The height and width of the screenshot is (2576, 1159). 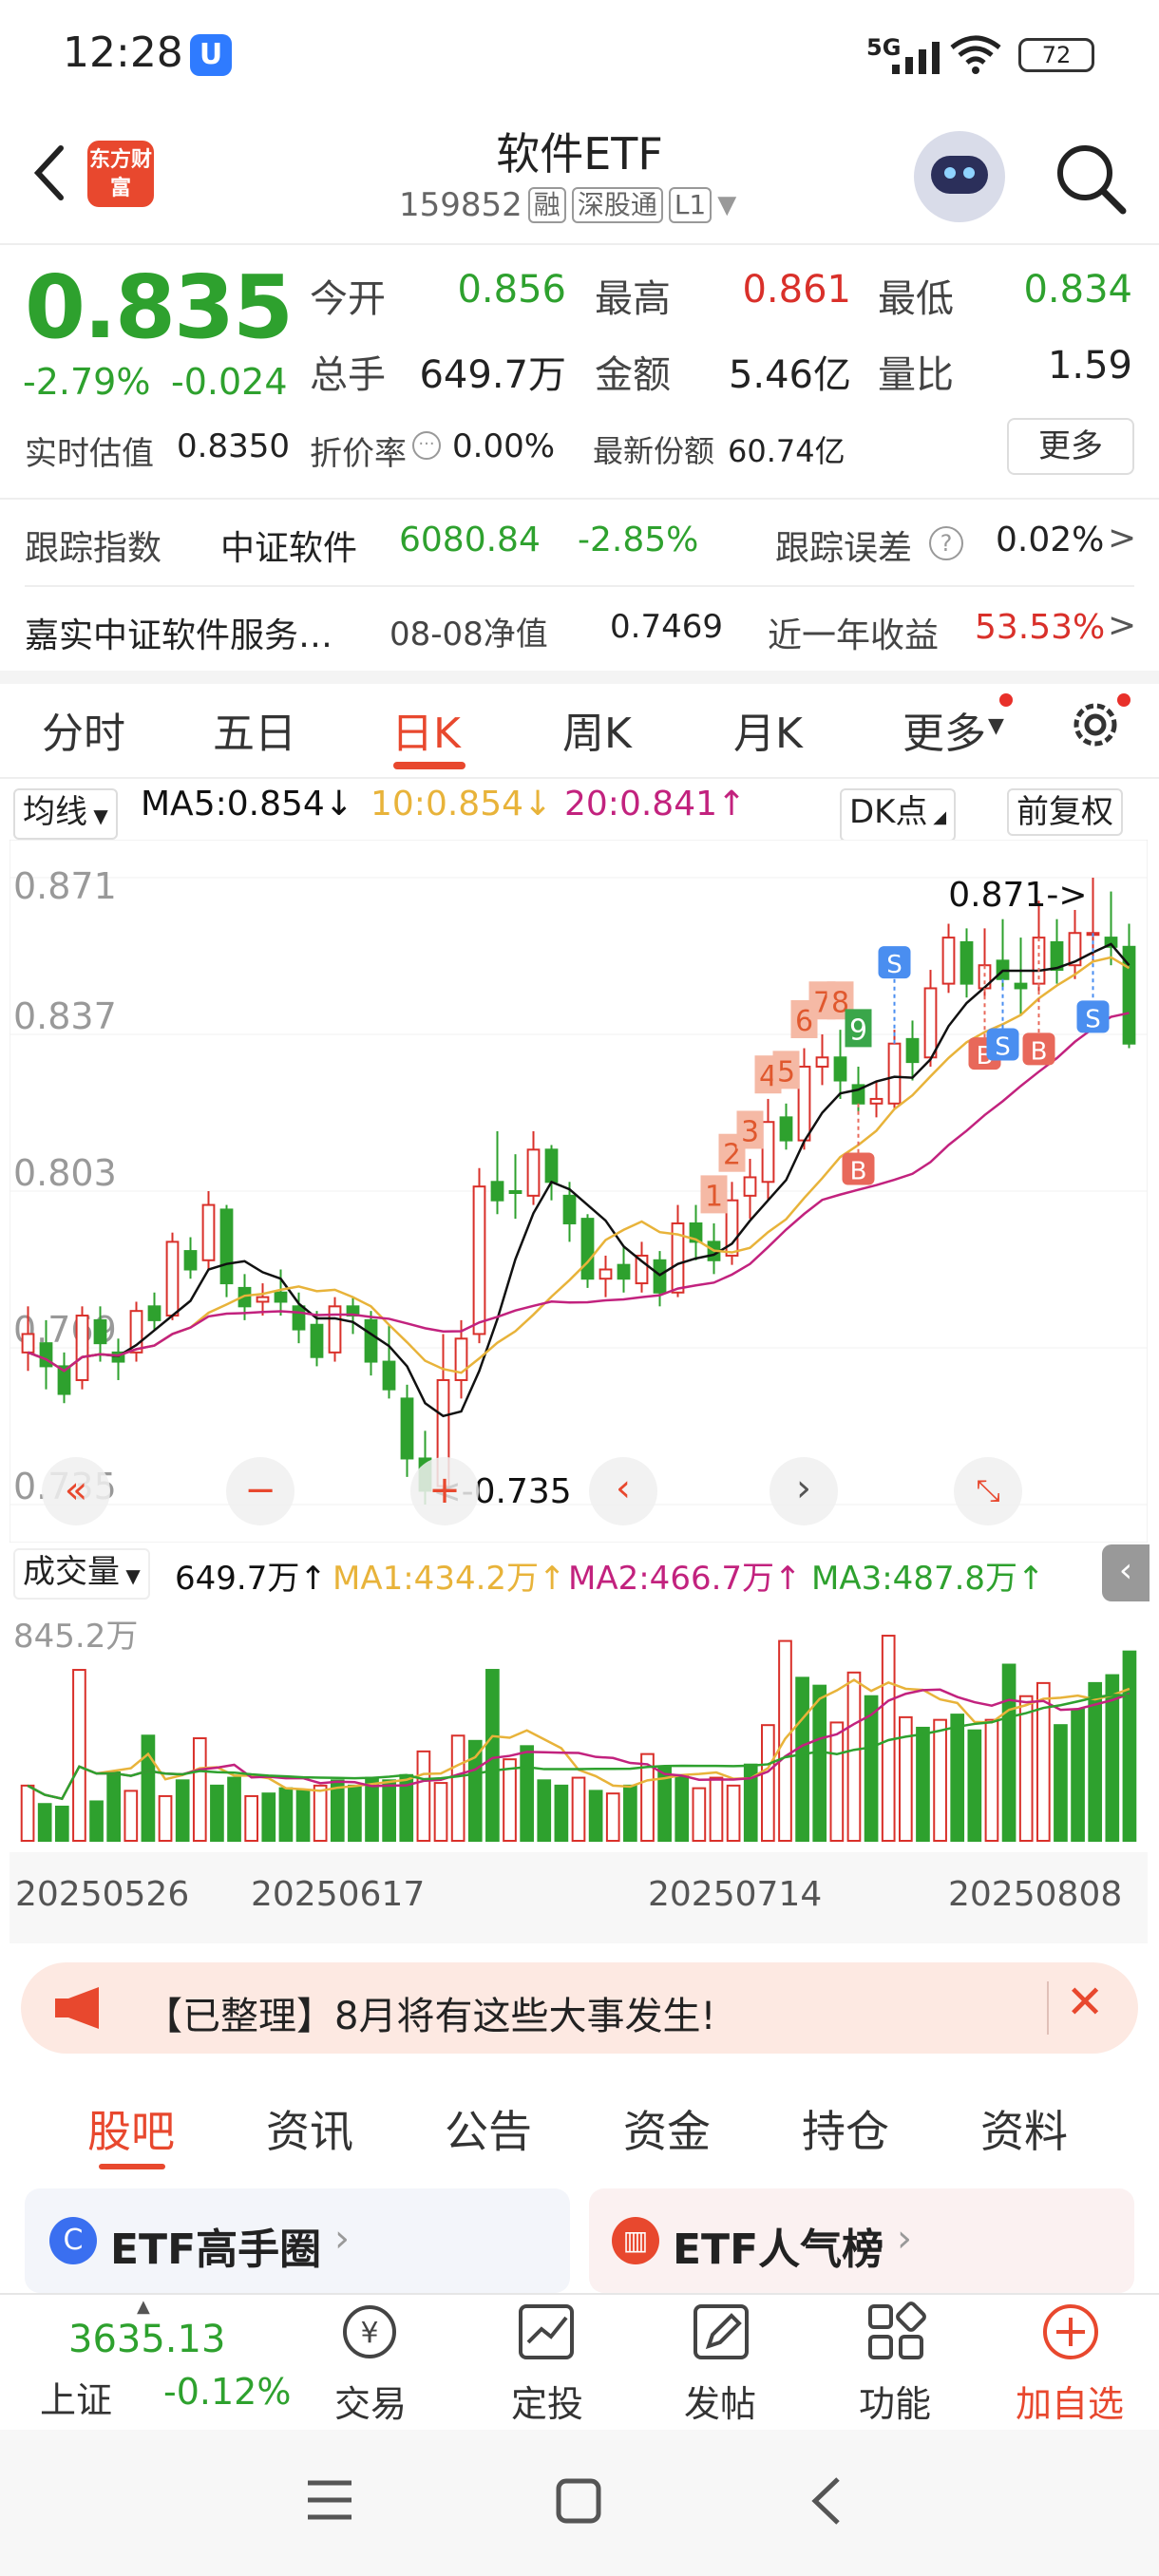 What do you see at coordinates (76, 1491) in the screenshot?
I see `jump-start-button: «` at bounding box center [76, 1491].